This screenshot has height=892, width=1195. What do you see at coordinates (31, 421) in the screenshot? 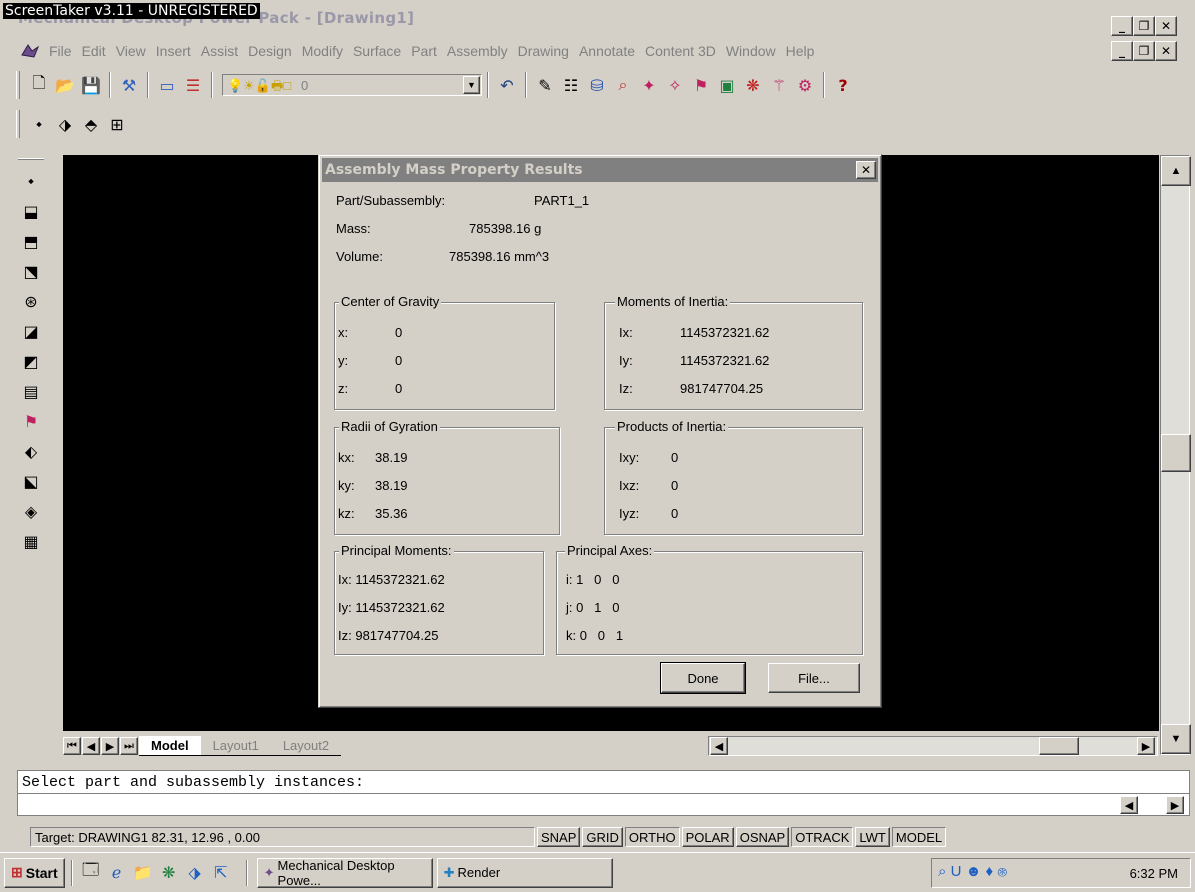
I see `pattern-icon: ⚑` at bounding box center [31, 421].